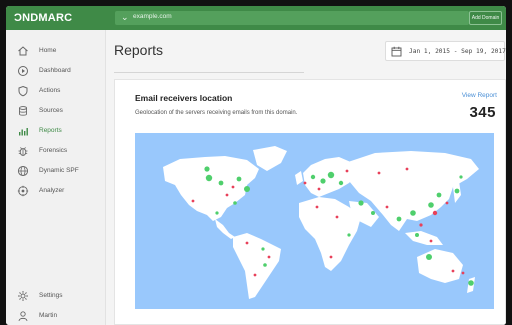 This screenshot has width=512, height=325. Describe the element at coordinates (23, 296) in the screenshot. I see `gear-icon` at that location.